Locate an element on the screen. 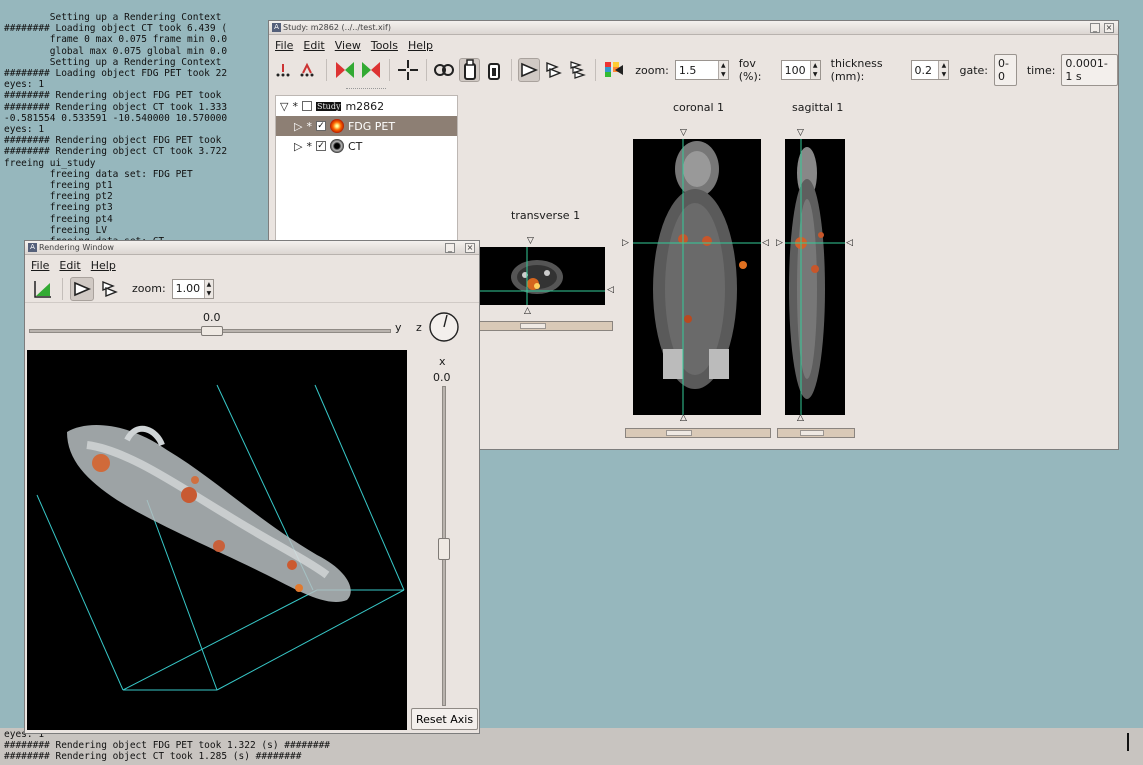 The width and height of the screenshot is (1143, 765). view-coronal-icon is located at coordinates (554, 70).